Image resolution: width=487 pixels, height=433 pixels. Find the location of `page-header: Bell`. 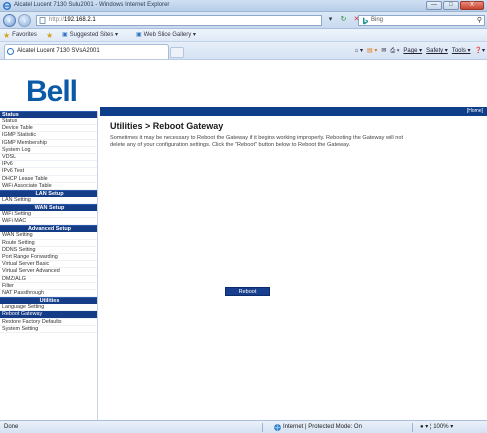

page-header: Bell is located at coordinates (243, 86).